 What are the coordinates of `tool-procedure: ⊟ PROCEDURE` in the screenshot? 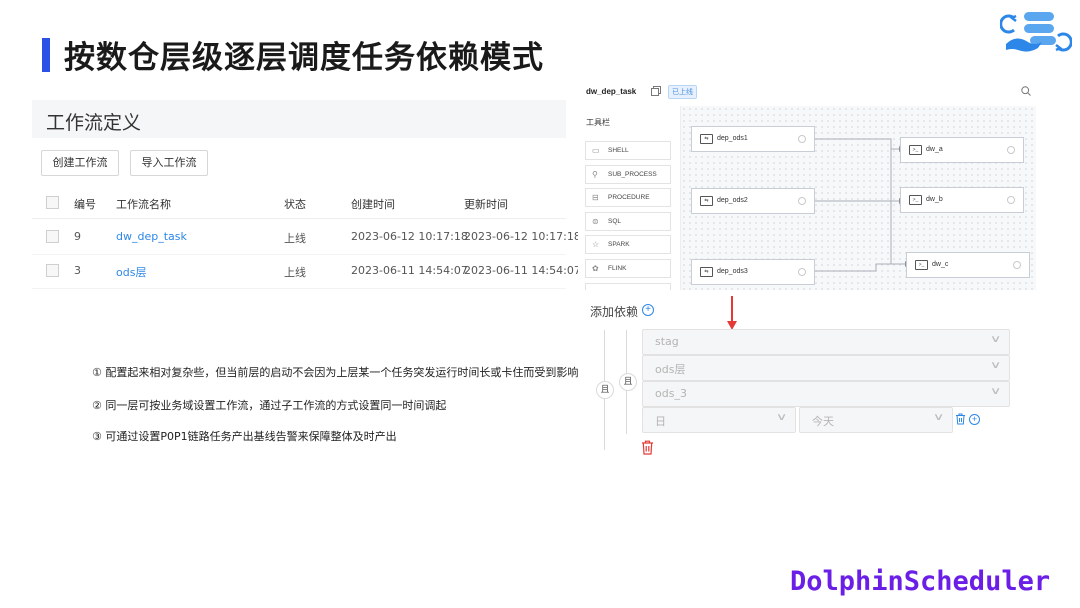 It's located at (628, 197).